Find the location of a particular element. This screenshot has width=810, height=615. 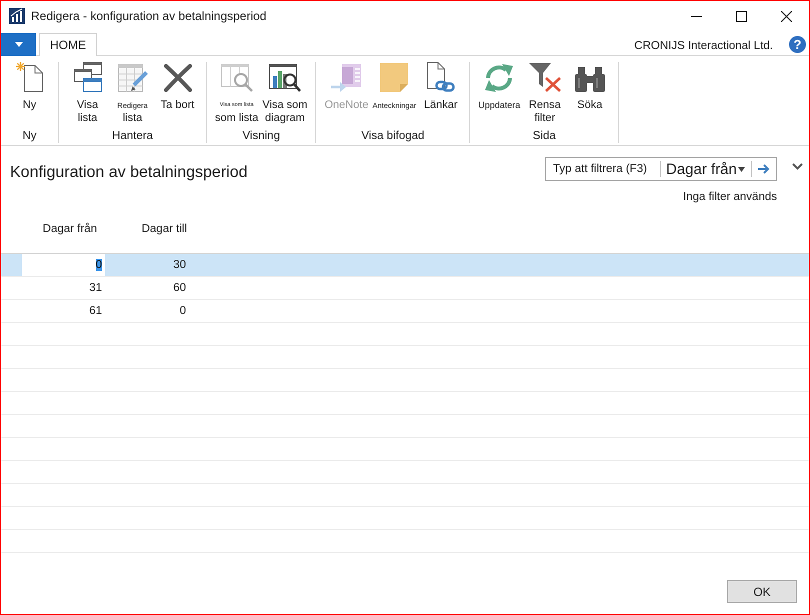

table-cell-text: 61 is located at coordinates (95, 311).